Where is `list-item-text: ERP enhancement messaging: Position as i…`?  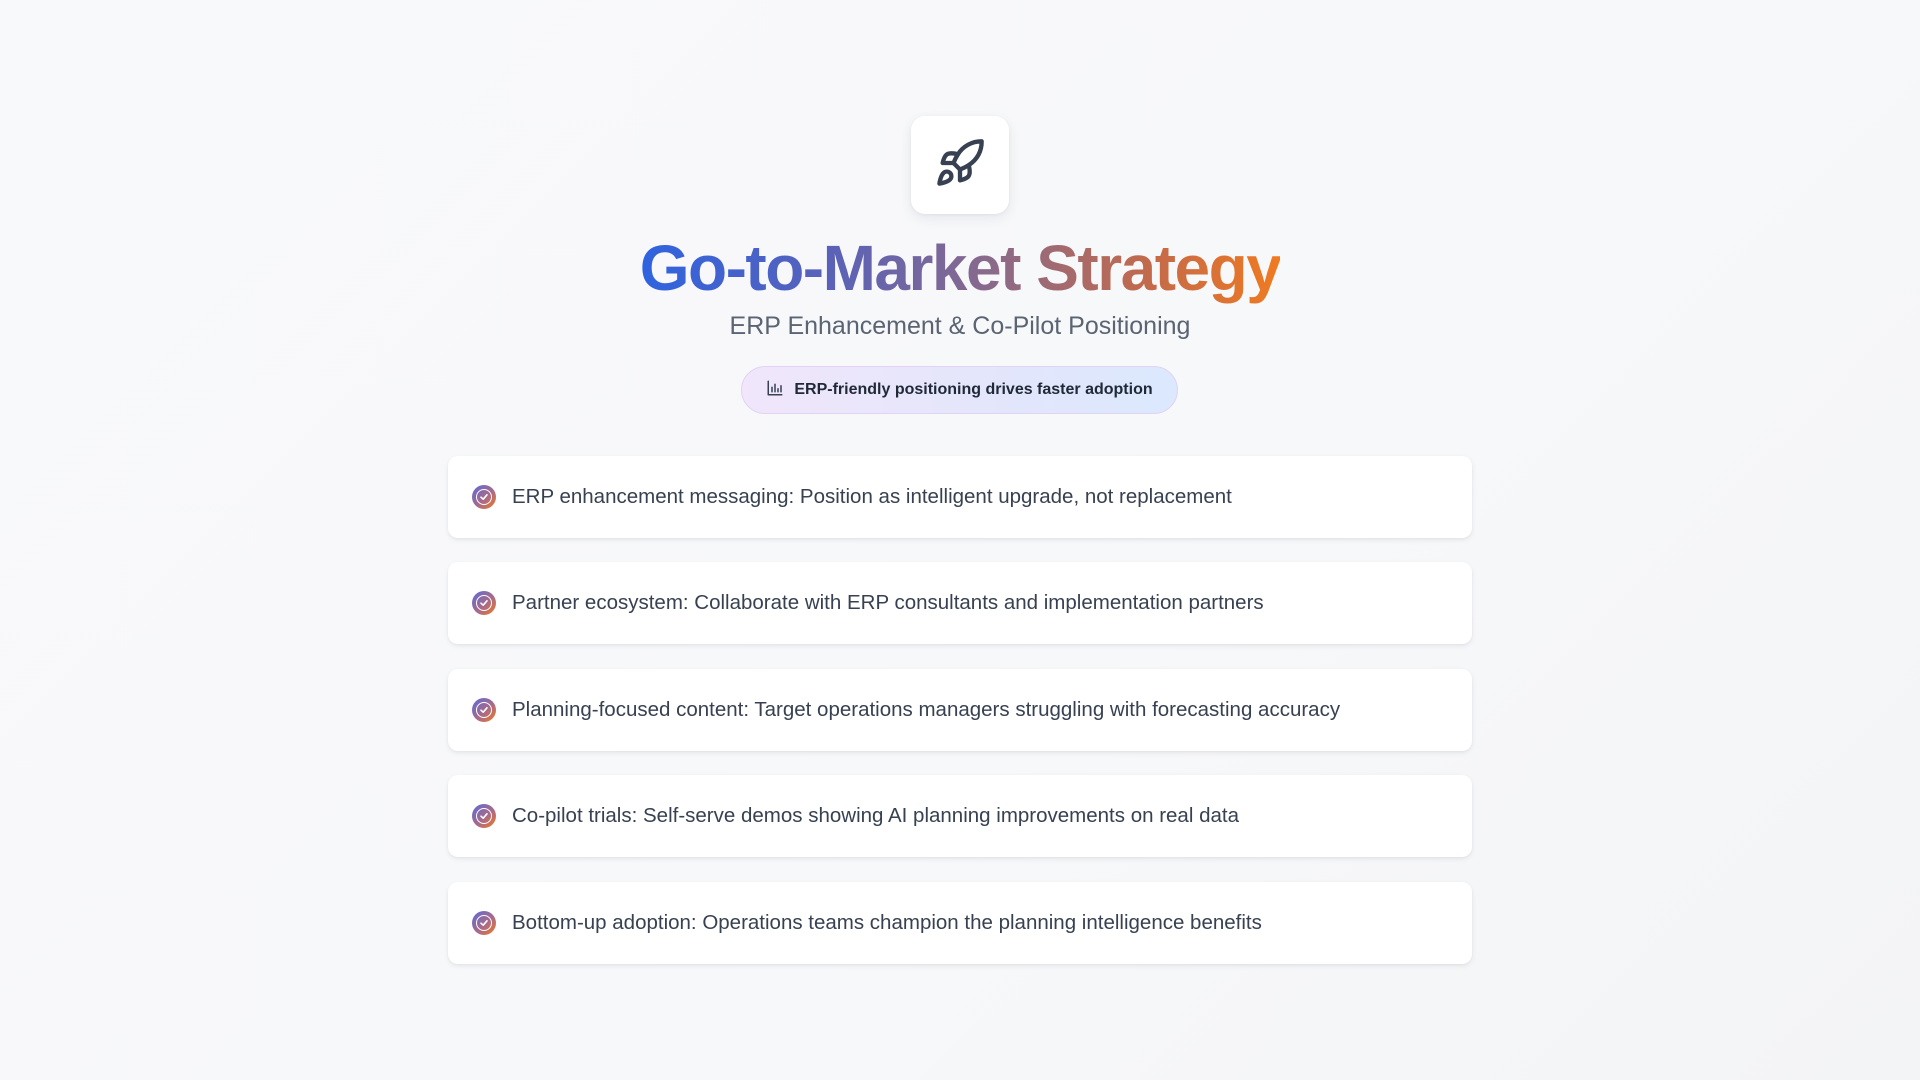
list-item-text: ERP enhancement messaging: Position as i… is located at coordinates (872, 496).